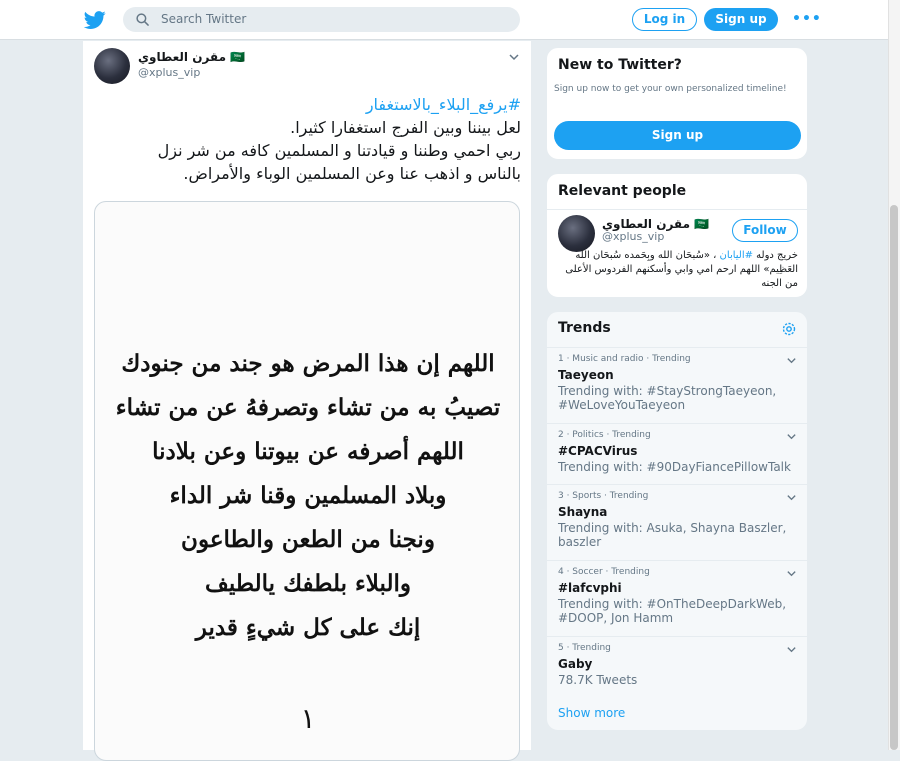  I want to click on author-handle: @xplus_vip, so click(169, 72).